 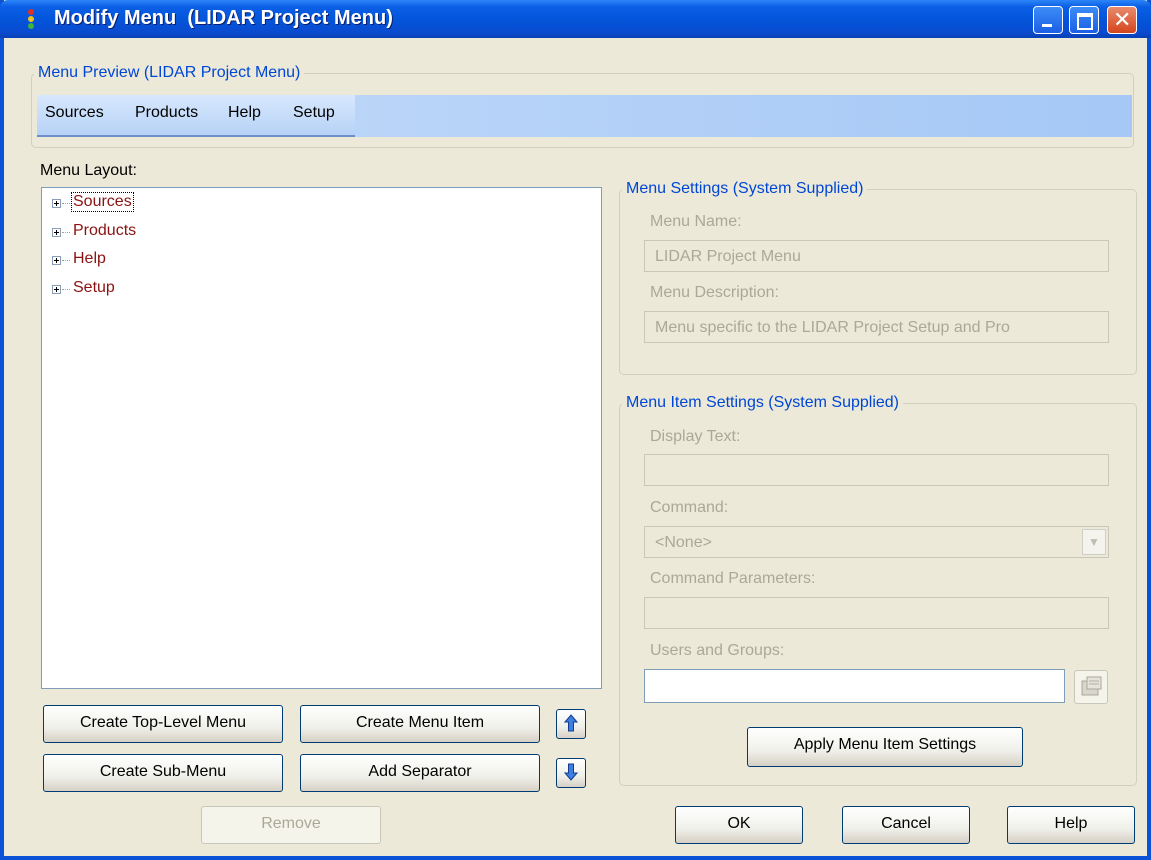 What do you see at coordinates (876, 256) in the screenshot?
I see `menu-name-field: LIDAR Project Menu` at bounding box center [876, 256].